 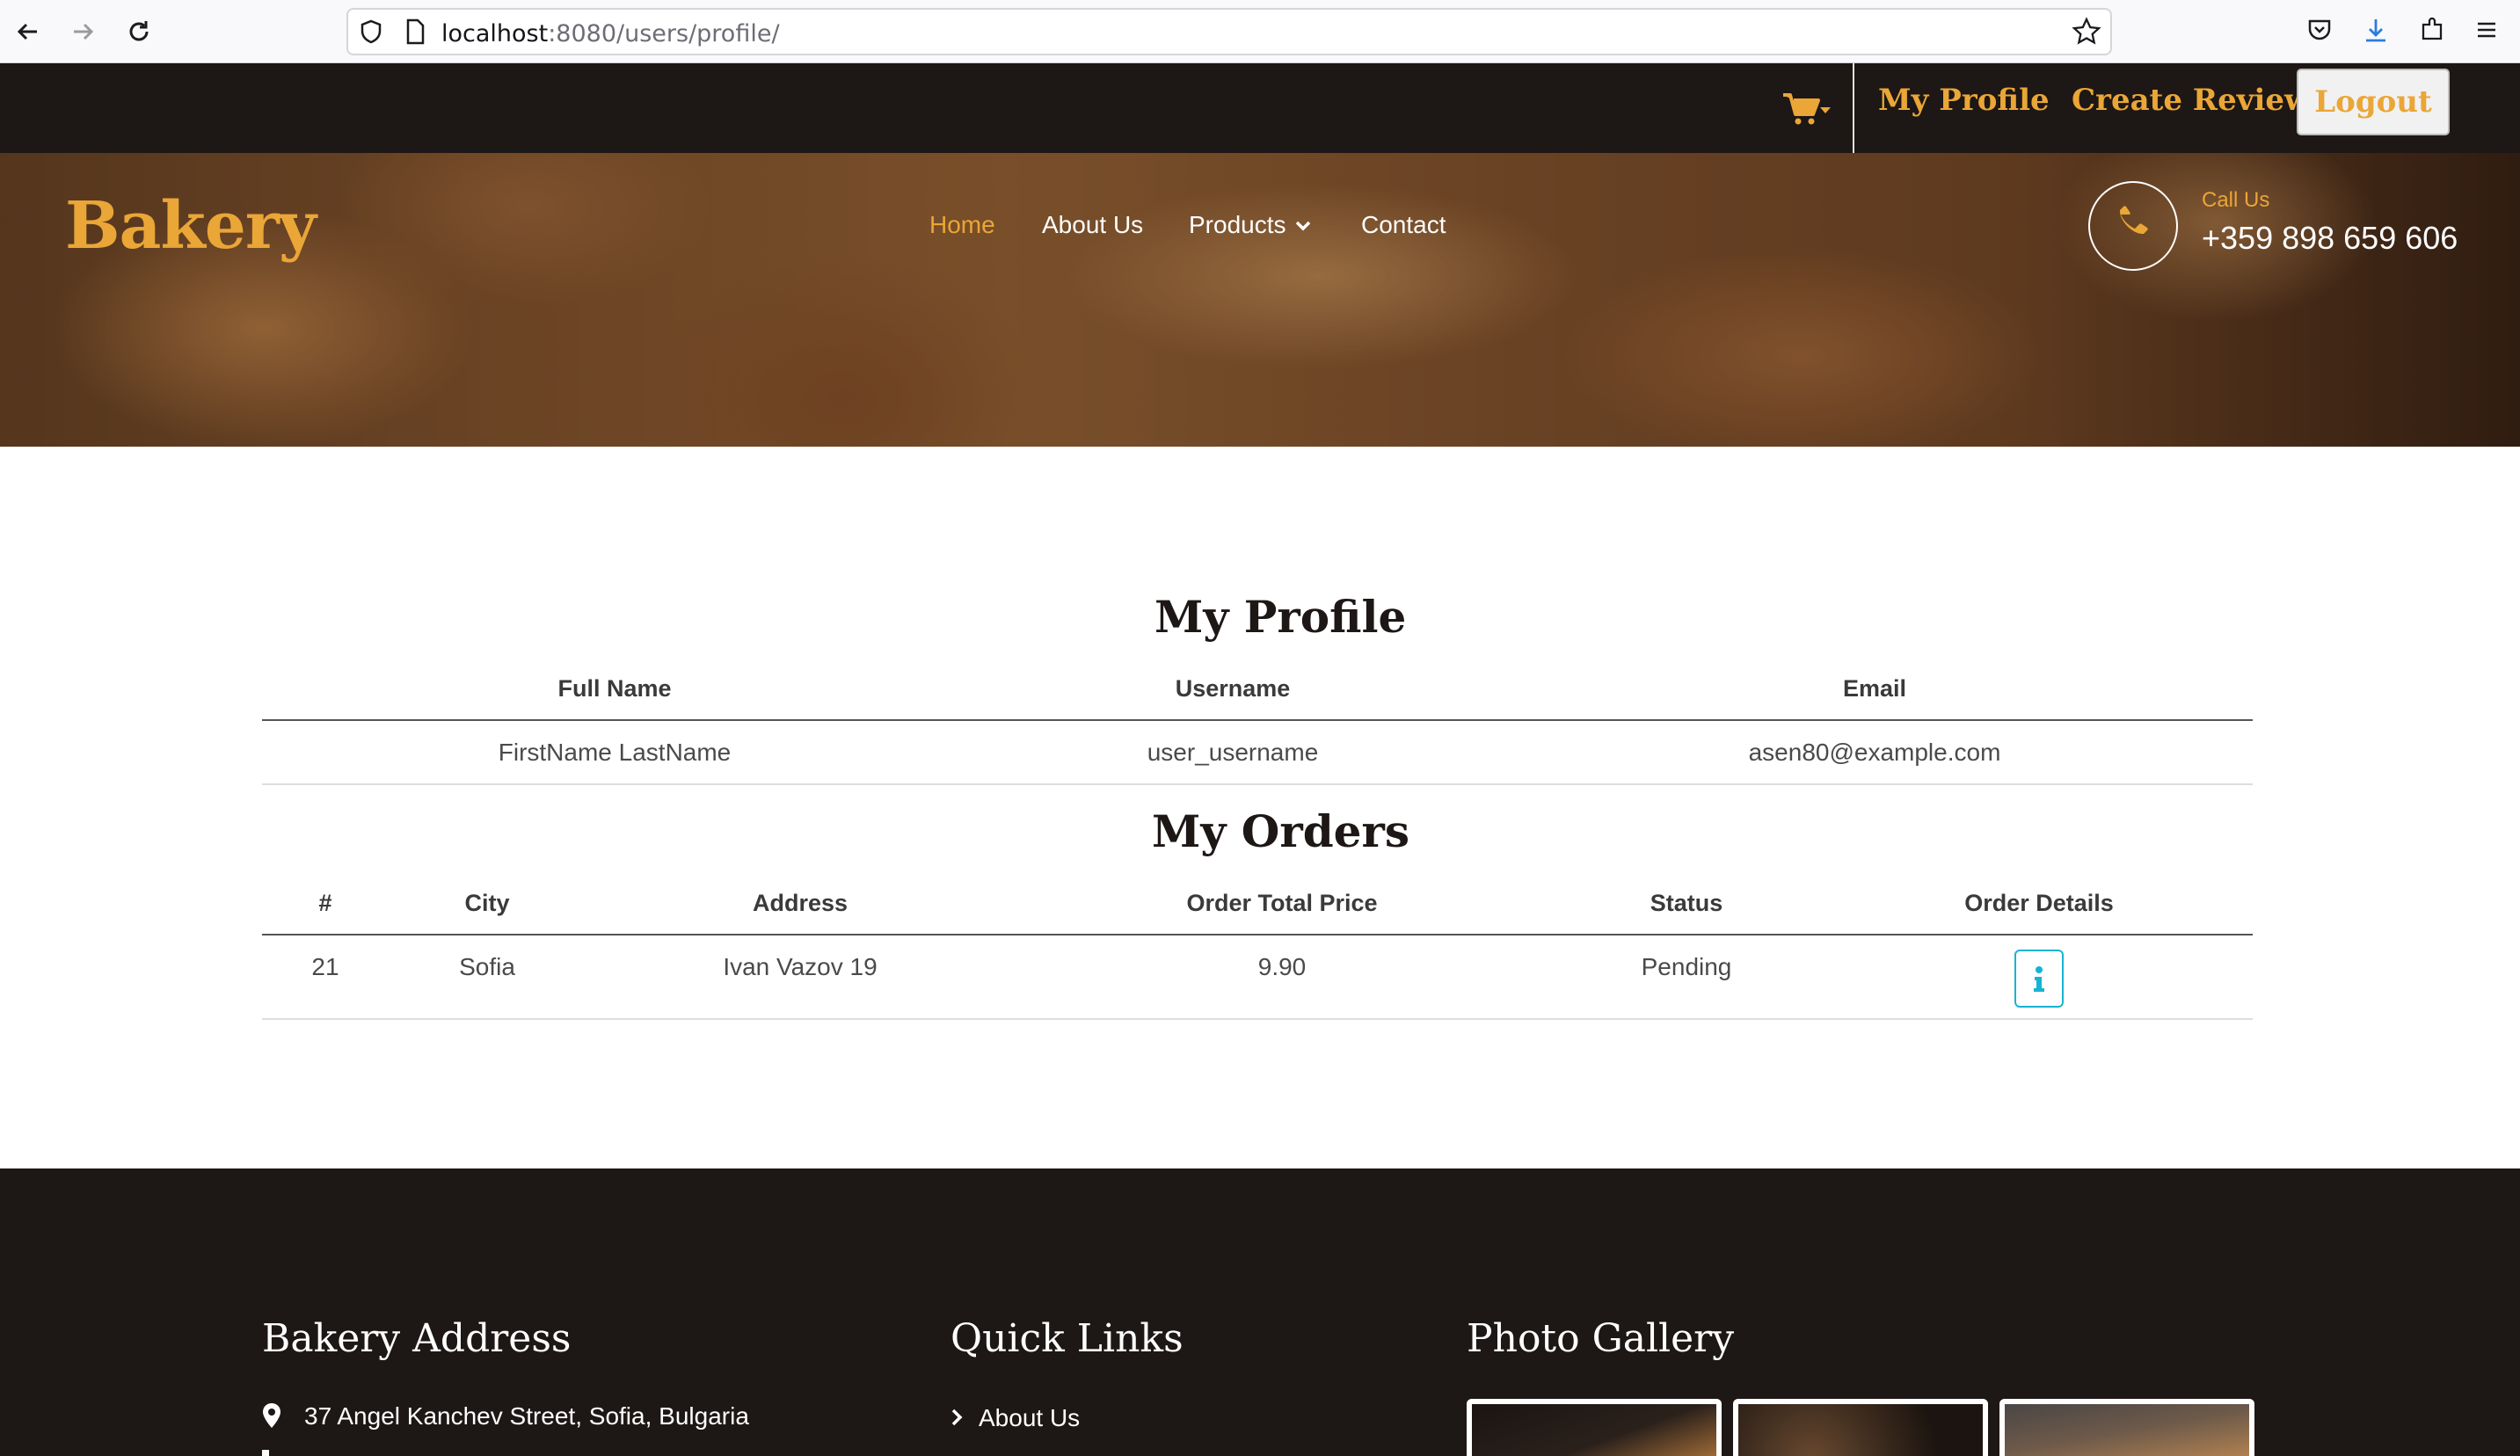 What do you see at coordinates (1257, 934) in the screenshot?
I see `orders-header-rule` at bounding box center [1257, 934].